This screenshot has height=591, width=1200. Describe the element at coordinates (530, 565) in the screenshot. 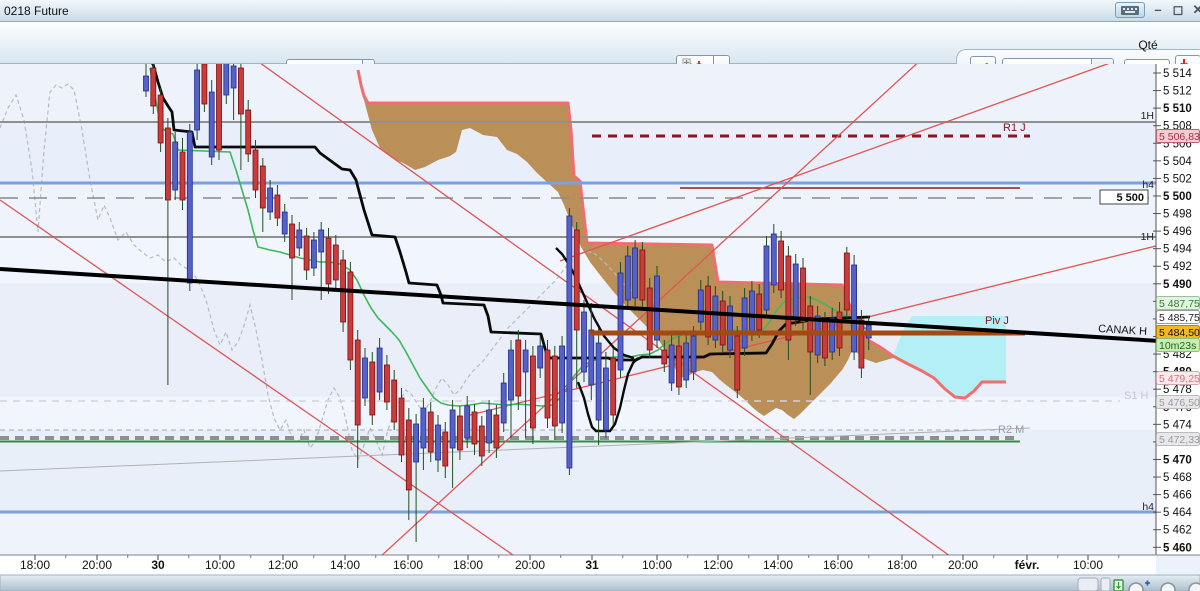

I see `x-tick-label: 20:00` at that location.